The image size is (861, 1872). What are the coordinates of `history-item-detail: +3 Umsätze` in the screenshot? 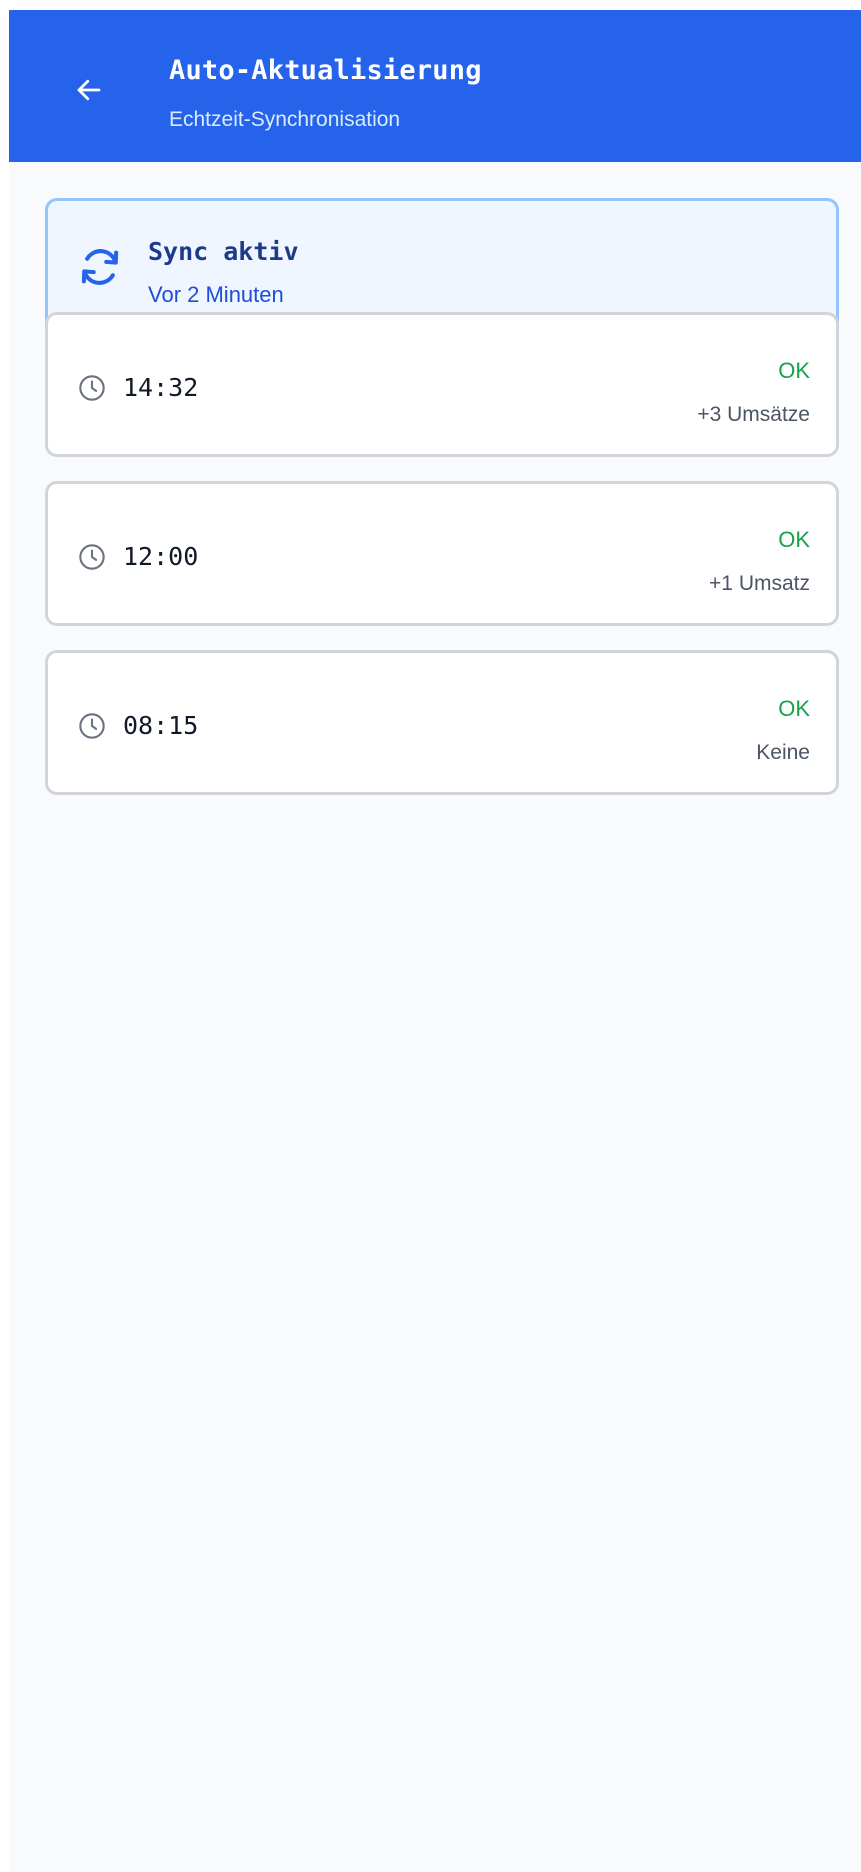 It's located at (753, 414).